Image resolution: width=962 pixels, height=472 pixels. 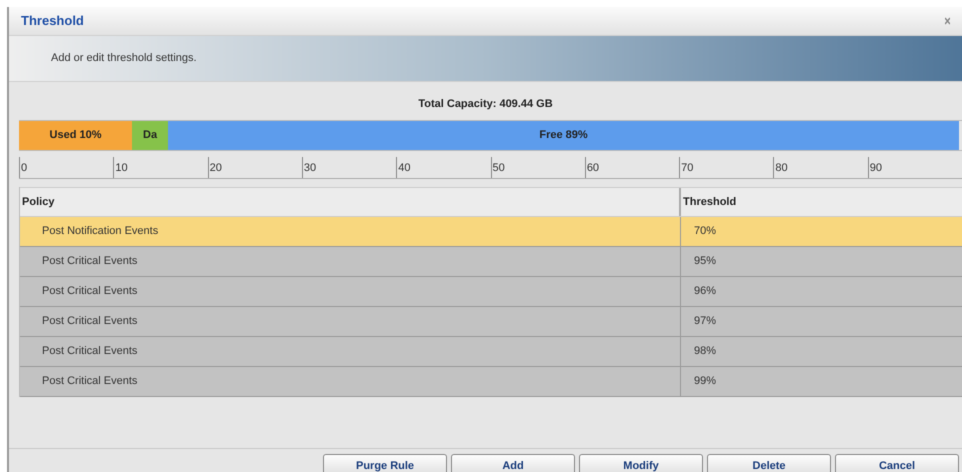 I want to click on scale-label: 60, so click(x=592, y=167).